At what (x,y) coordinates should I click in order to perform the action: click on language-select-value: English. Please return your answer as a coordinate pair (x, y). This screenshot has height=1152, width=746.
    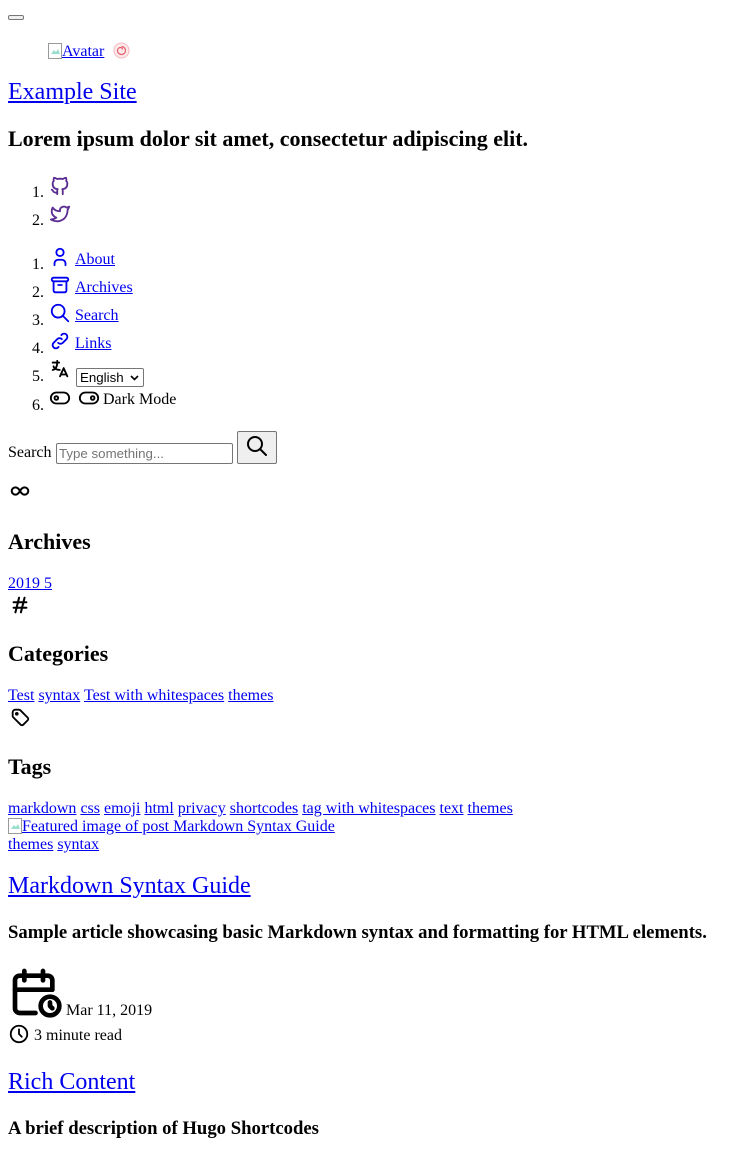
    Looking at the image, I should click on (102, 377).